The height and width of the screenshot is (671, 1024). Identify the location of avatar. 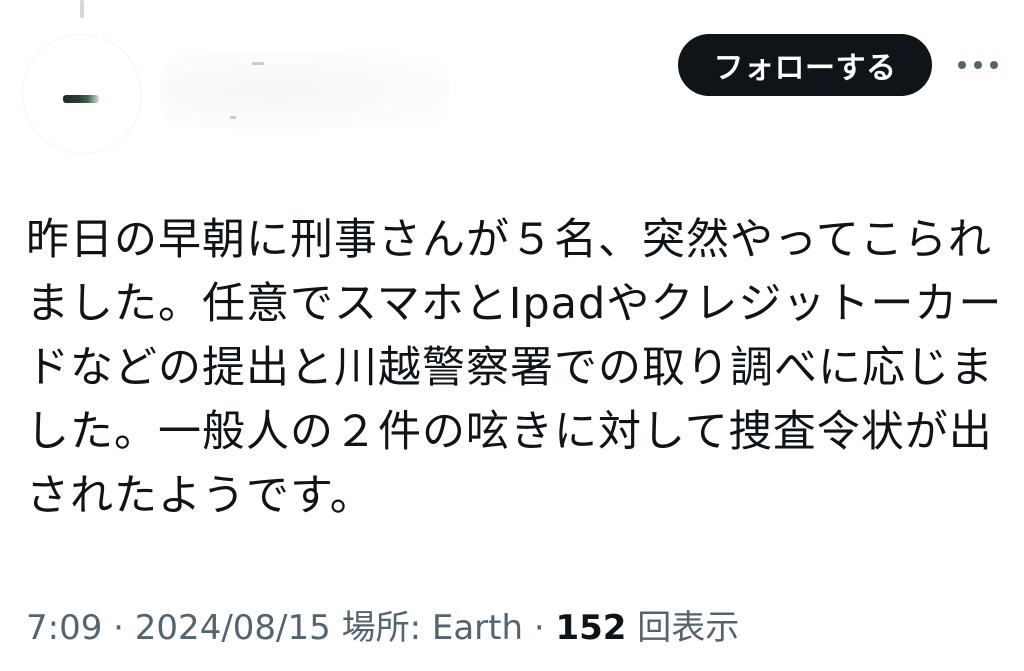
(82, 94).